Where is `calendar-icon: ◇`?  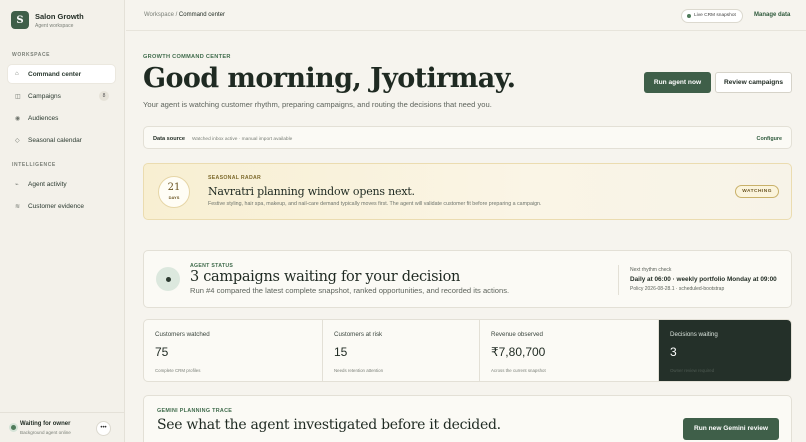 calendar-icon: ◇ is located at coordinates (17, 140).